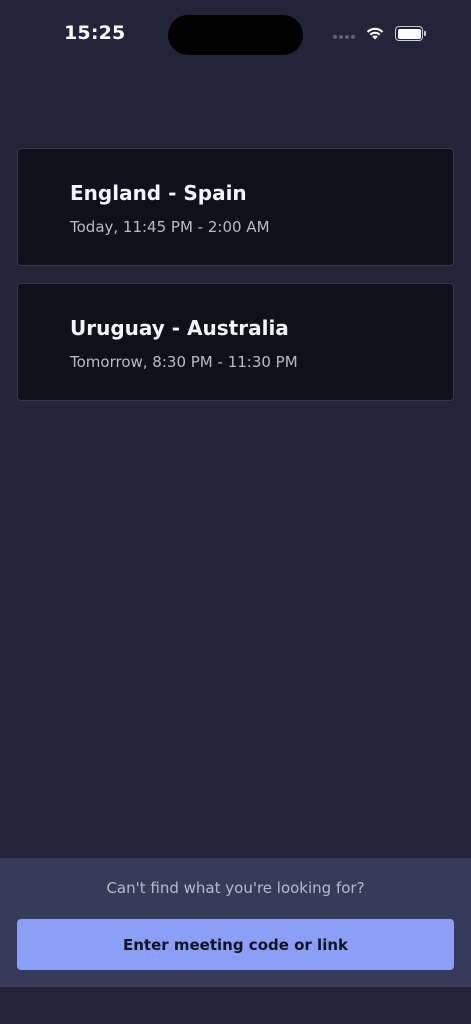 This screenshot has height=1024, width=471. Describe the element at coordinates (235, 1005) in the screenshot. I see `bottom-safe-area` at that location.